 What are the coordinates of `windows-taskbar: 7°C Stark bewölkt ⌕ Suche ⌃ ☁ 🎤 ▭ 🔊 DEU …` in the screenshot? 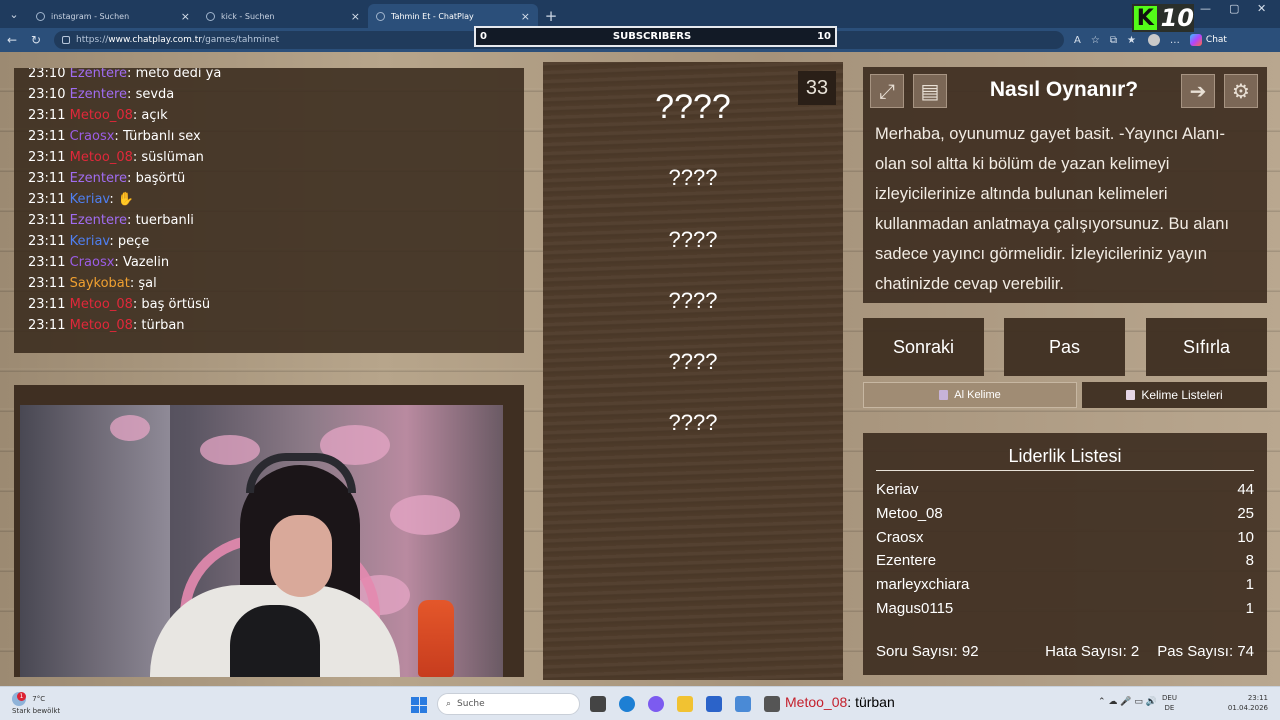 It's located at (640, 703).